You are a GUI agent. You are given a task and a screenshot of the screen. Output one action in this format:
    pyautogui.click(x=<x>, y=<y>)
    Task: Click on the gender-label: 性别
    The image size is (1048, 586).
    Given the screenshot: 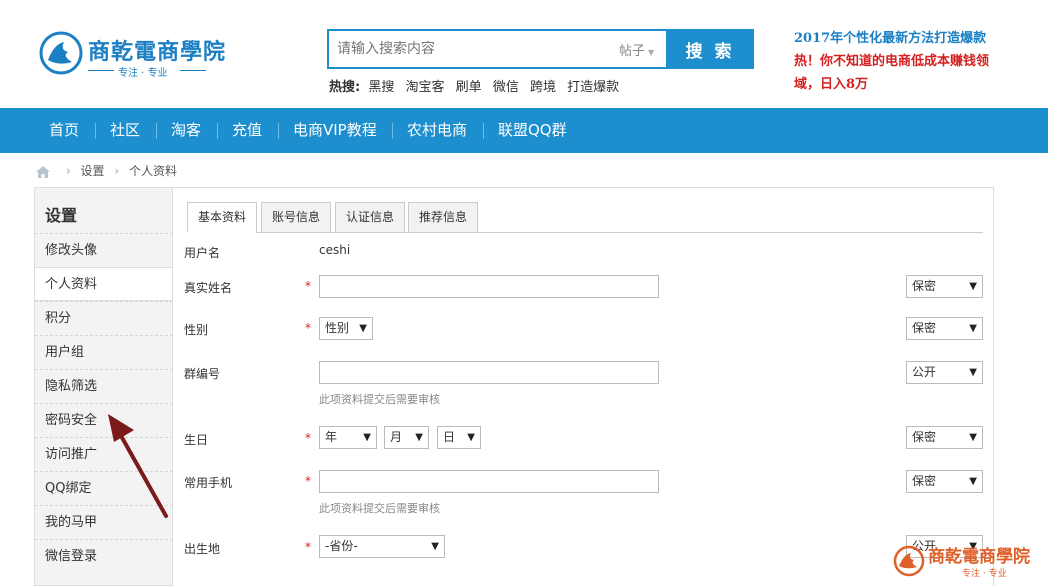 What is the action you would take?
    pyautogui.click(x=196, y=330)
    